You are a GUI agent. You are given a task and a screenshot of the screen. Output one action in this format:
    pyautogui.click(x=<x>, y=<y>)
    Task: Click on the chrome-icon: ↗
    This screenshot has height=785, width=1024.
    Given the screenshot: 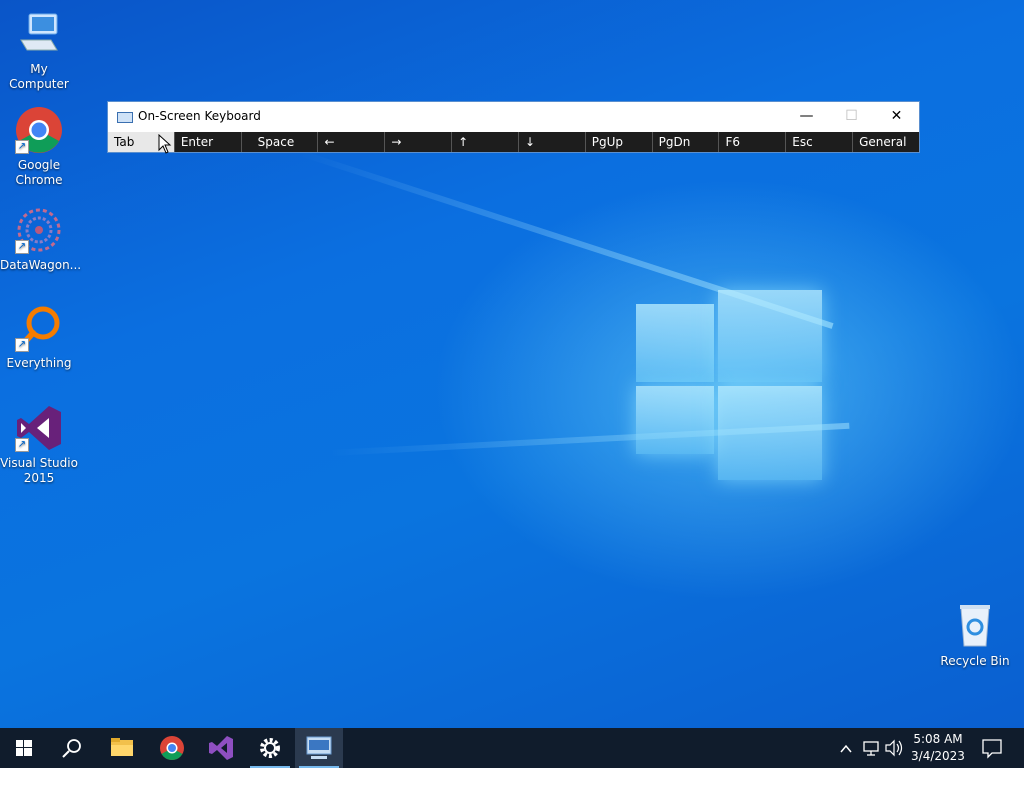 What is the action you would take?
    pyautogui.click(x=39, y=130)
    